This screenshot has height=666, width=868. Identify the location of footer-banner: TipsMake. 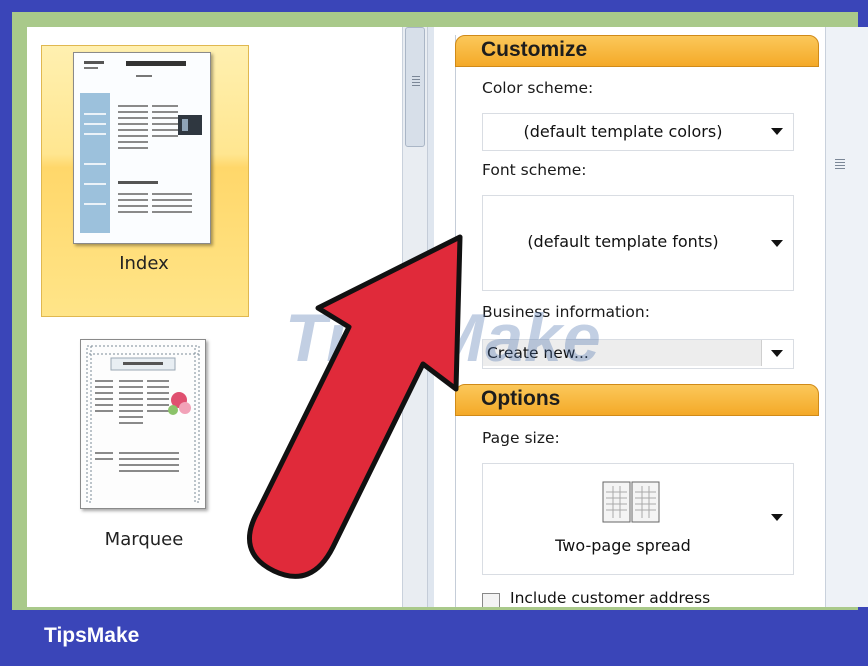
(434, 638).